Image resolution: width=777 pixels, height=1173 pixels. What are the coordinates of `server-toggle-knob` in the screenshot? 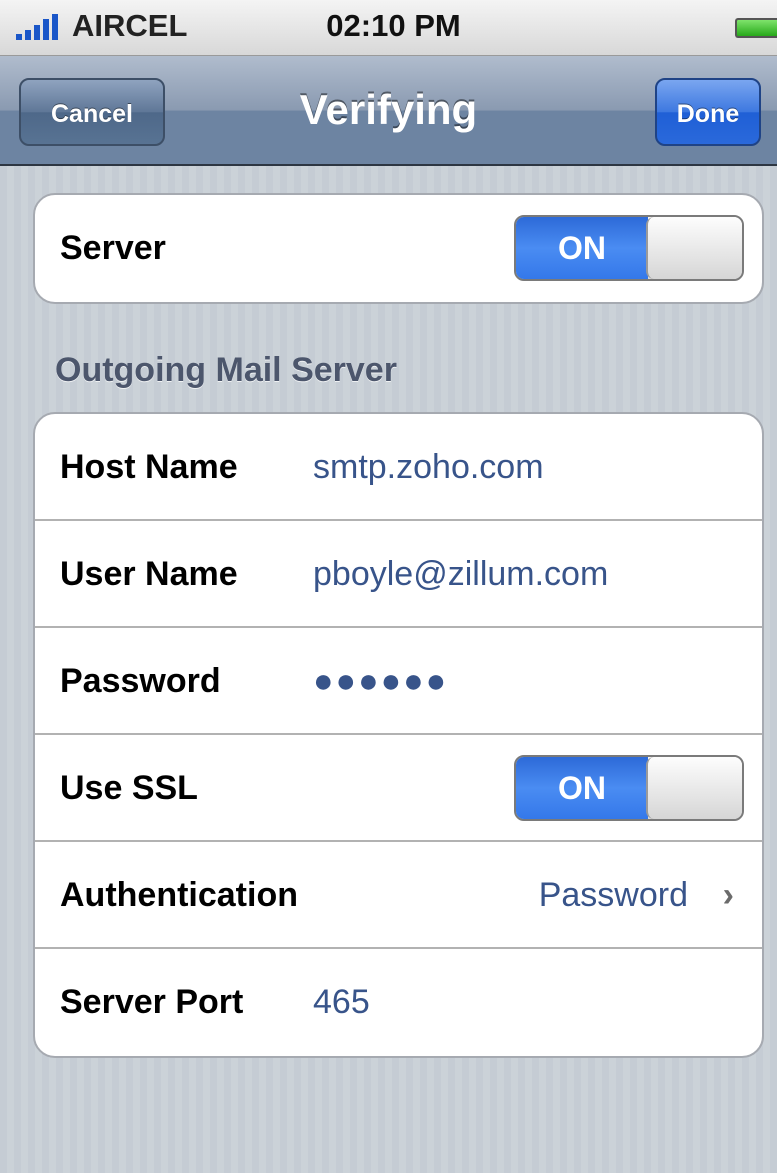 It's located at (694, 248).